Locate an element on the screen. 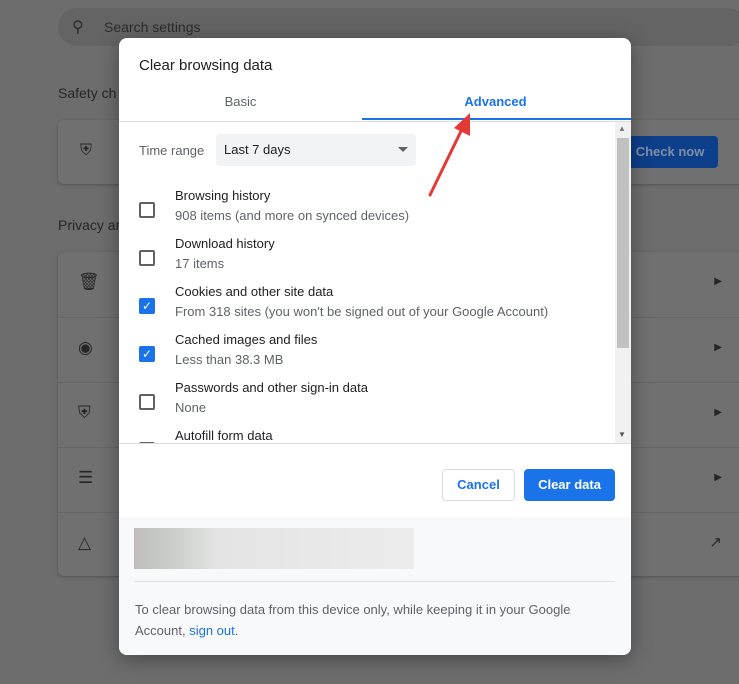 The height and width of the screenshot is (684, 739). search-icon: ⚲ is located at coordinates (78, 27).